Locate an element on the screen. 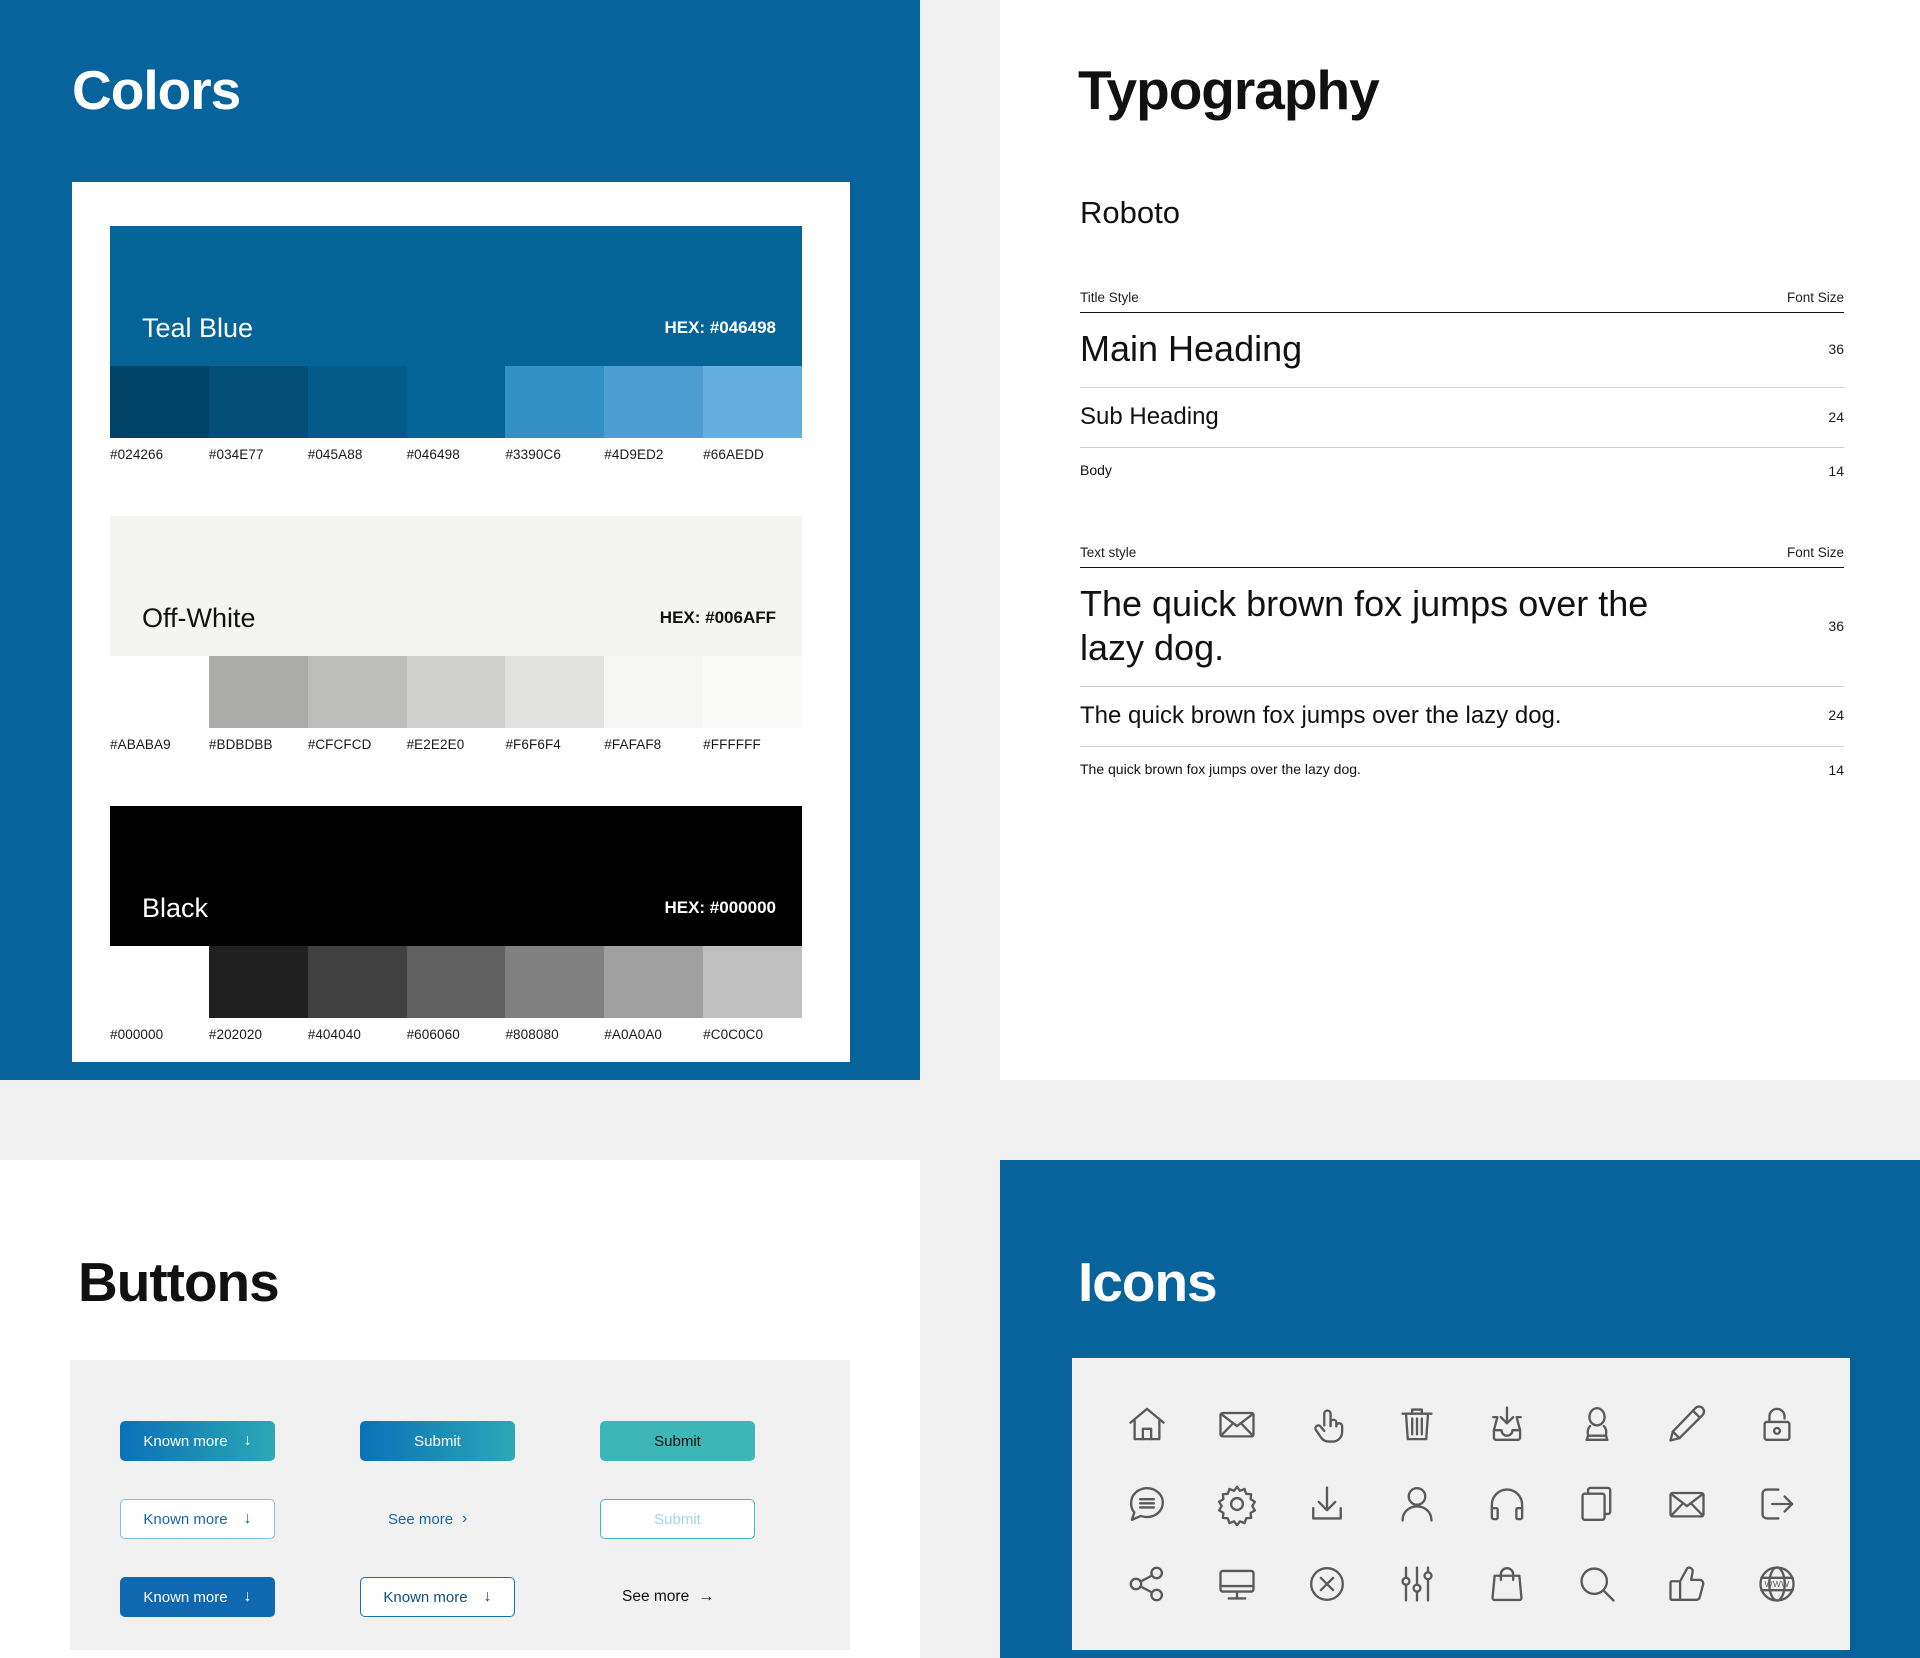  share-icon is located at coordinates (1147, 1584).